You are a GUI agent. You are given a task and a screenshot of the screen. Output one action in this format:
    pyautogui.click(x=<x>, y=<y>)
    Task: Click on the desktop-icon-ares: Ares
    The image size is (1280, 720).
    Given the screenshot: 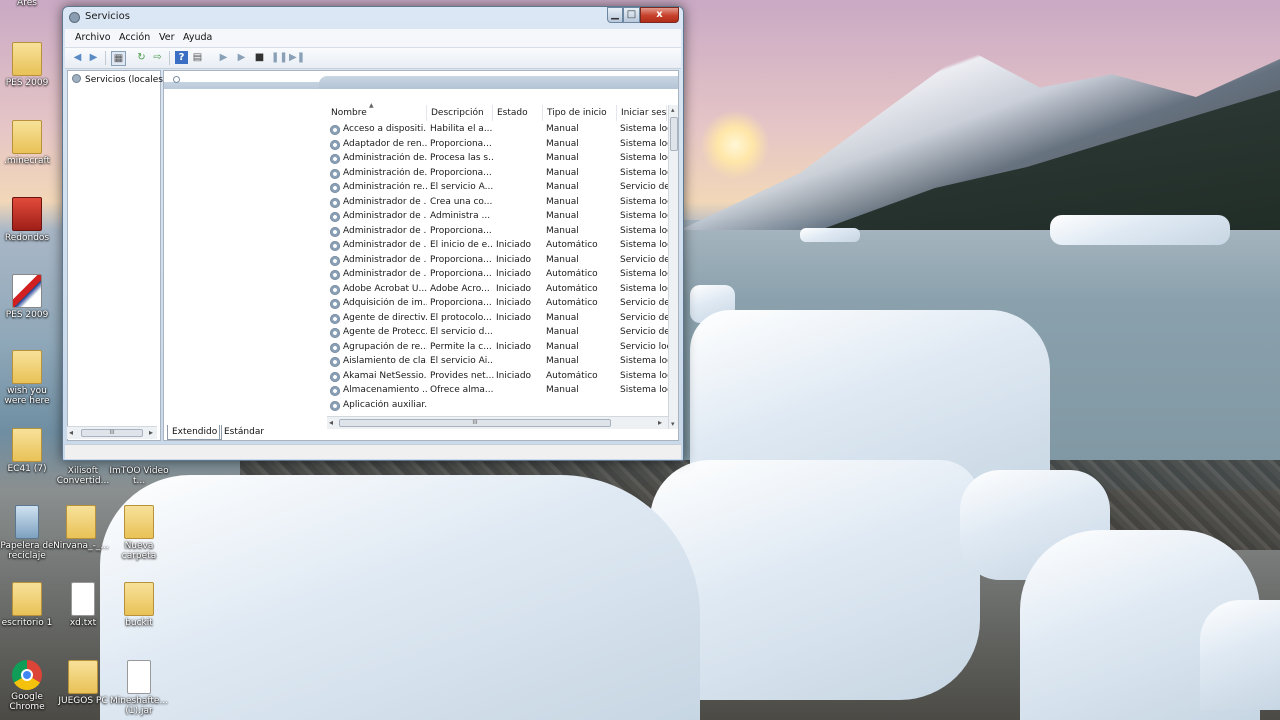 What is the action you would take?
    pyautogui.click(x=29, y=4)
    